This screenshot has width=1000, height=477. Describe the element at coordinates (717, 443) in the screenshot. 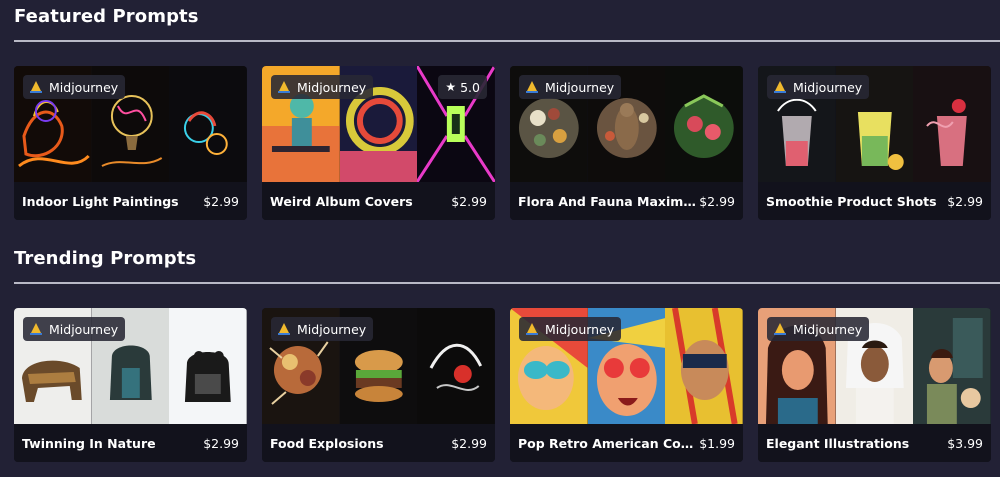

I see `card-price: $1.99` at that location.